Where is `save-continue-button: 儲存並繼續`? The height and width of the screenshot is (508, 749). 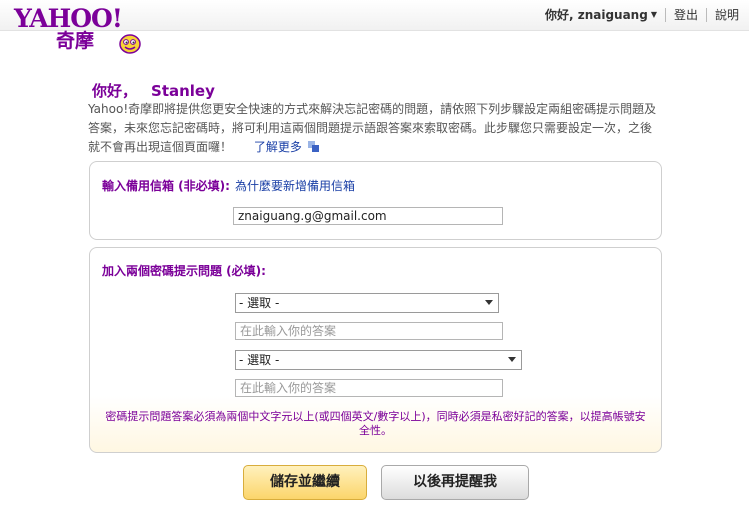 save-continue-button: 儲存並繼續 is located at coordinates (305, 482).